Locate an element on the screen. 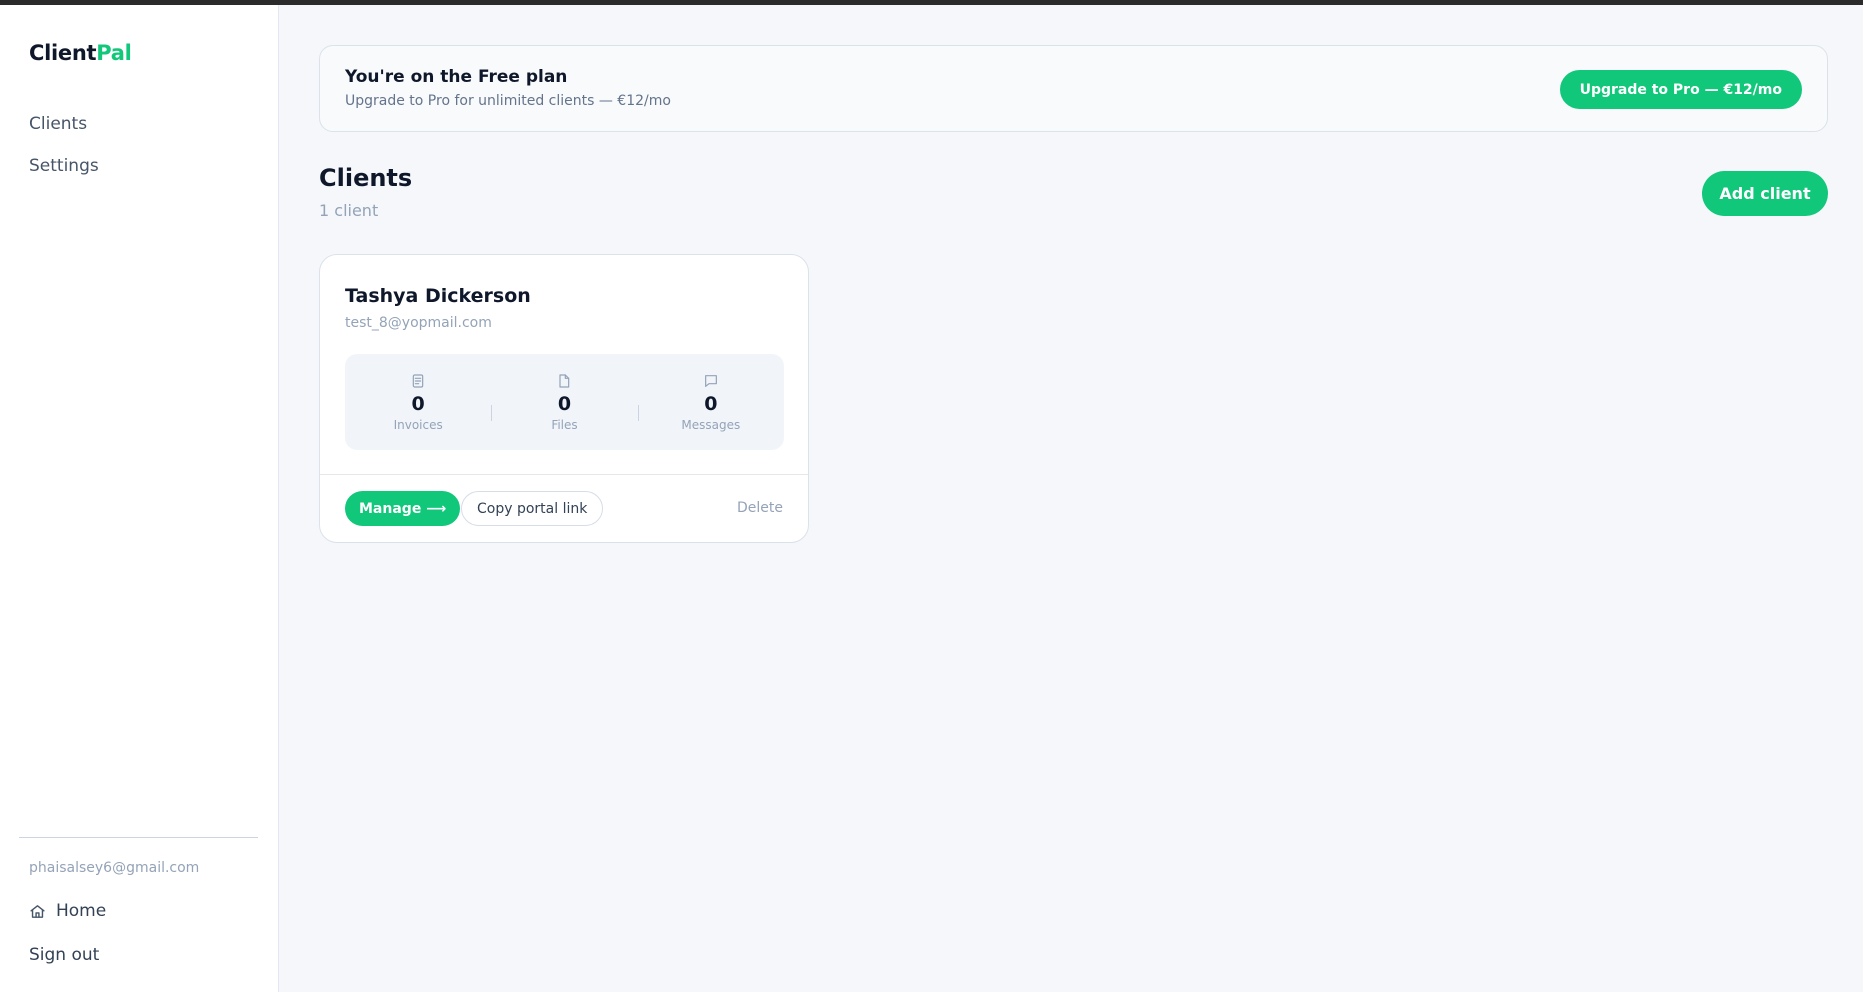  client-name: Tashya Dickerson is located at coordinates (438, 296).